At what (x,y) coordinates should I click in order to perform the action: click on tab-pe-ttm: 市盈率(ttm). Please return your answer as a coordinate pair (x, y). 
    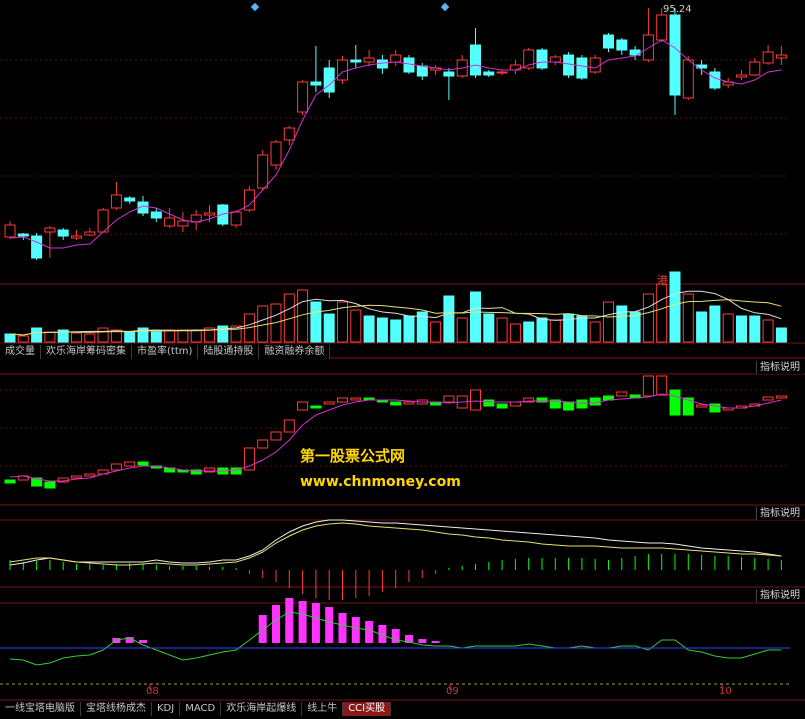
    Looking at the image, I should click on (165, 352).